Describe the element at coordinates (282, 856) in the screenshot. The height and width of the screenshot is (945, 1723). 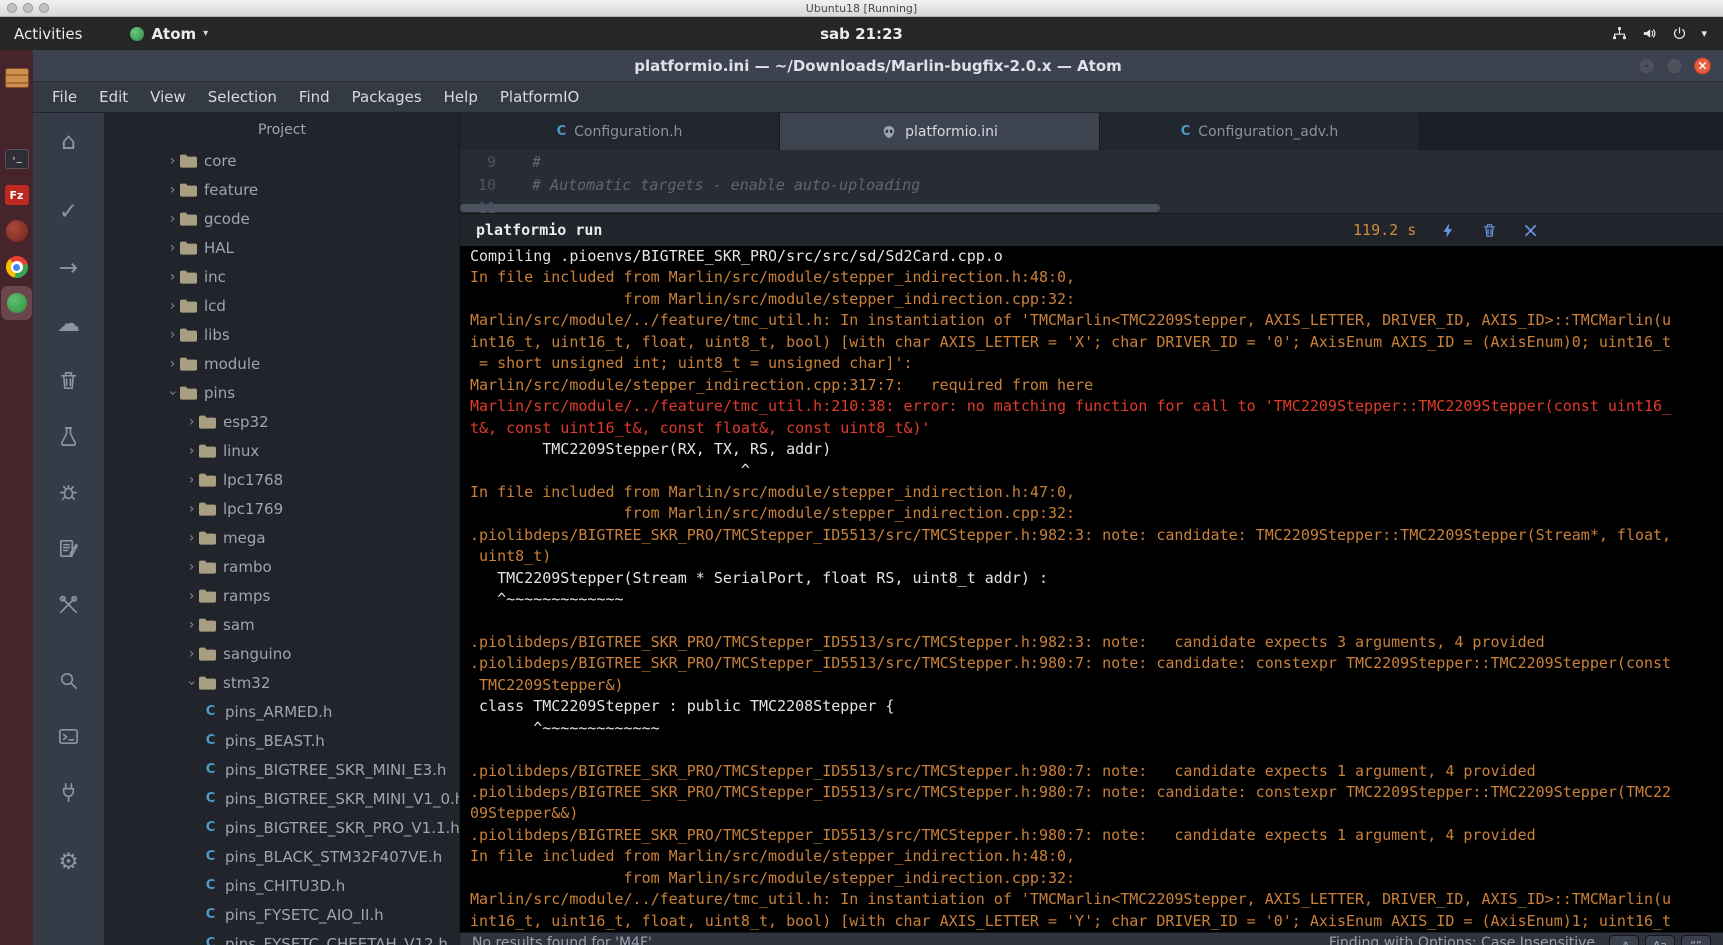
I see `tree-item-pins-black-stm32f407ve-h: Cpins_BLACK_STM32F407VE.h` at that location.